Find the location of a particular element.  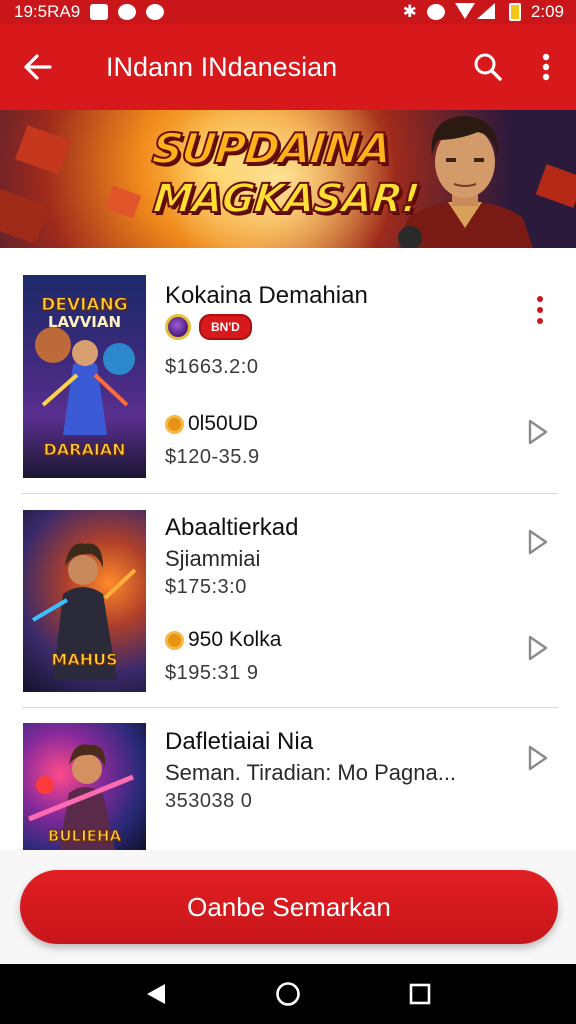

battery-icon is located at coordinates (514, 12).